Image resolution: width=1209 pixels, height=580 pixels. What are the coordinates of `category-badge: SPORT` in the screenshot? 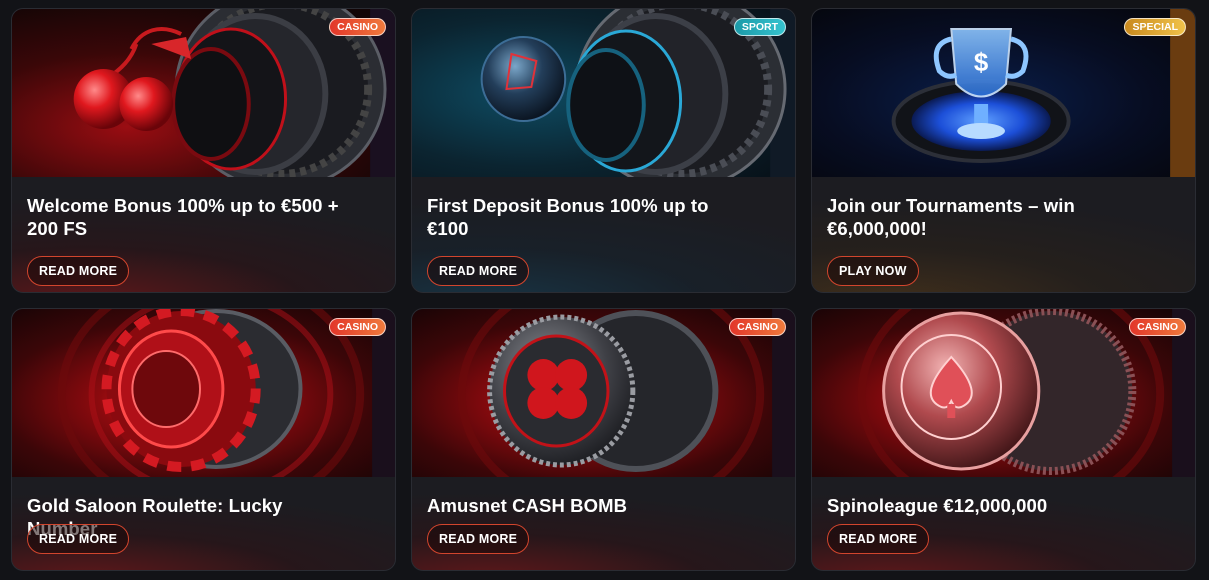 It's located at (759, 27).